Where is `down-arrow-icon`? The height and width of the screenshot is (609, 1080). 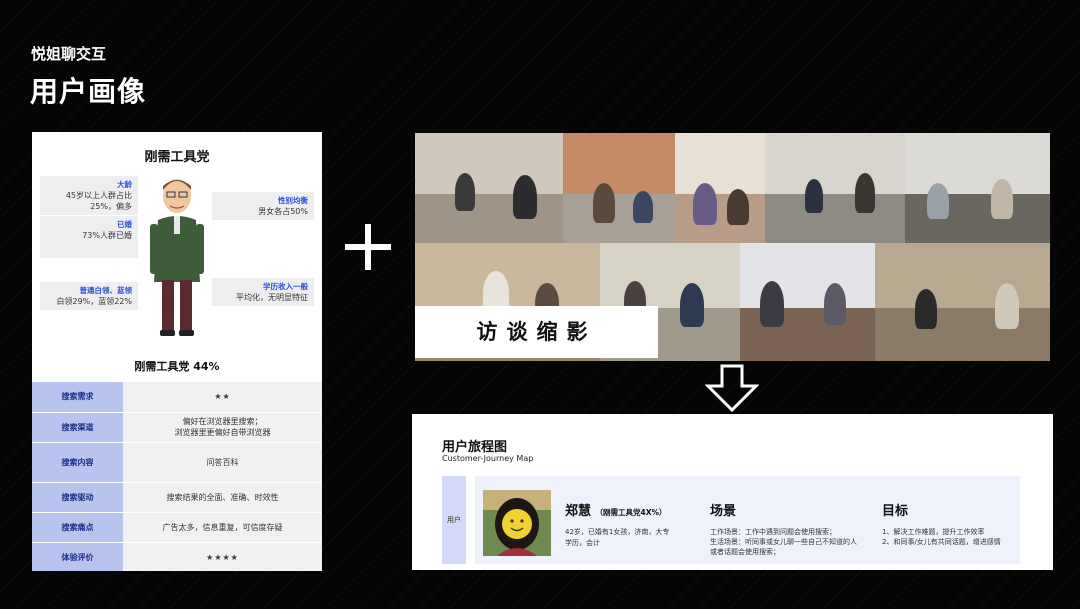 down-arrow-icon is located at coordinates (732, 388).